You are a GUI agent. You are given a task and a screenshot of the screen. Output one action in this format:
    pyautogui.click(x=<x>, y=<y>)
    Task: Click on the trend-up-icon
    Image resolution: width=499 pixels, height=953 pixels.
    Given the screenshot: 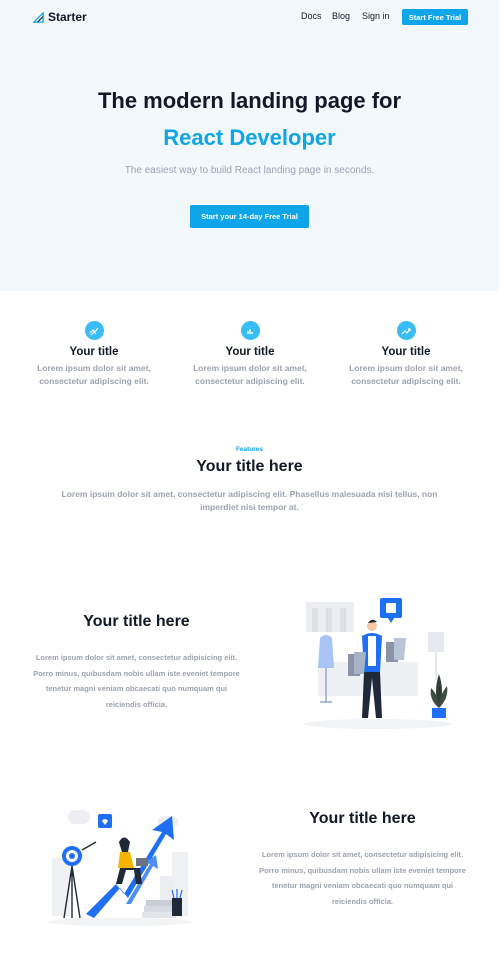 What is the action you would take?
    pyautogui.click(x=406, y=330)
    